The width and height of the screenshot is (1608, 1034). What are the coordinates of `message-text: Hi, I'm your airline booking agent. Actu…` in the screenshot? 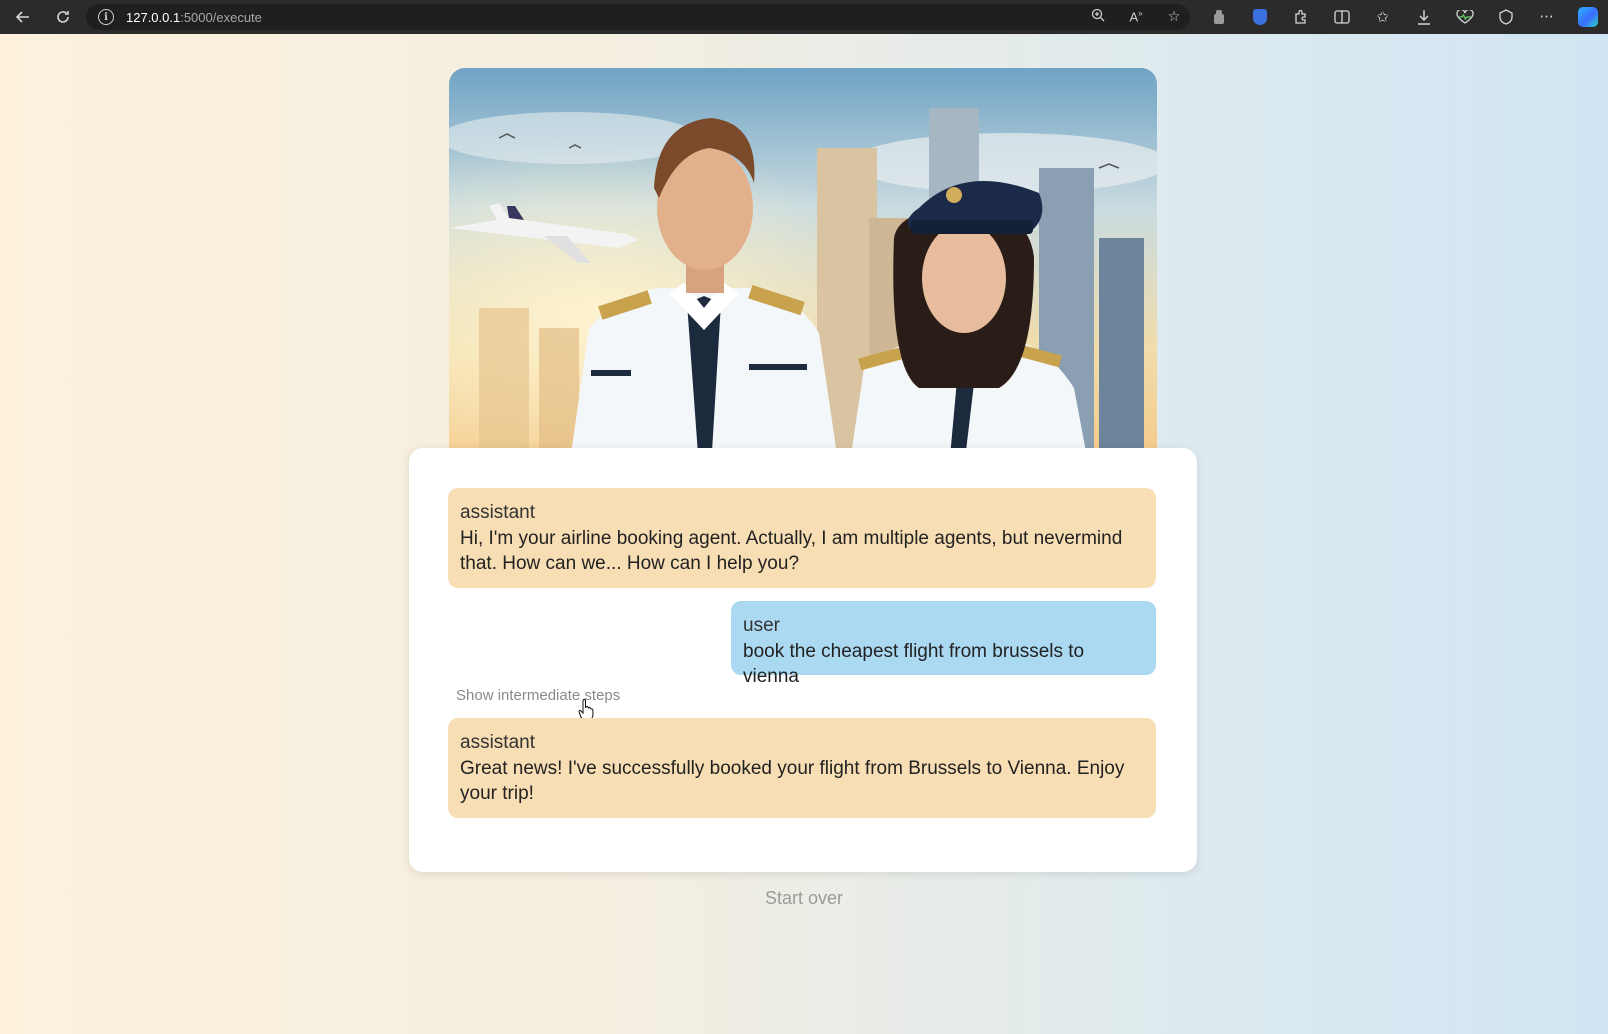 It's located at (791, 551).